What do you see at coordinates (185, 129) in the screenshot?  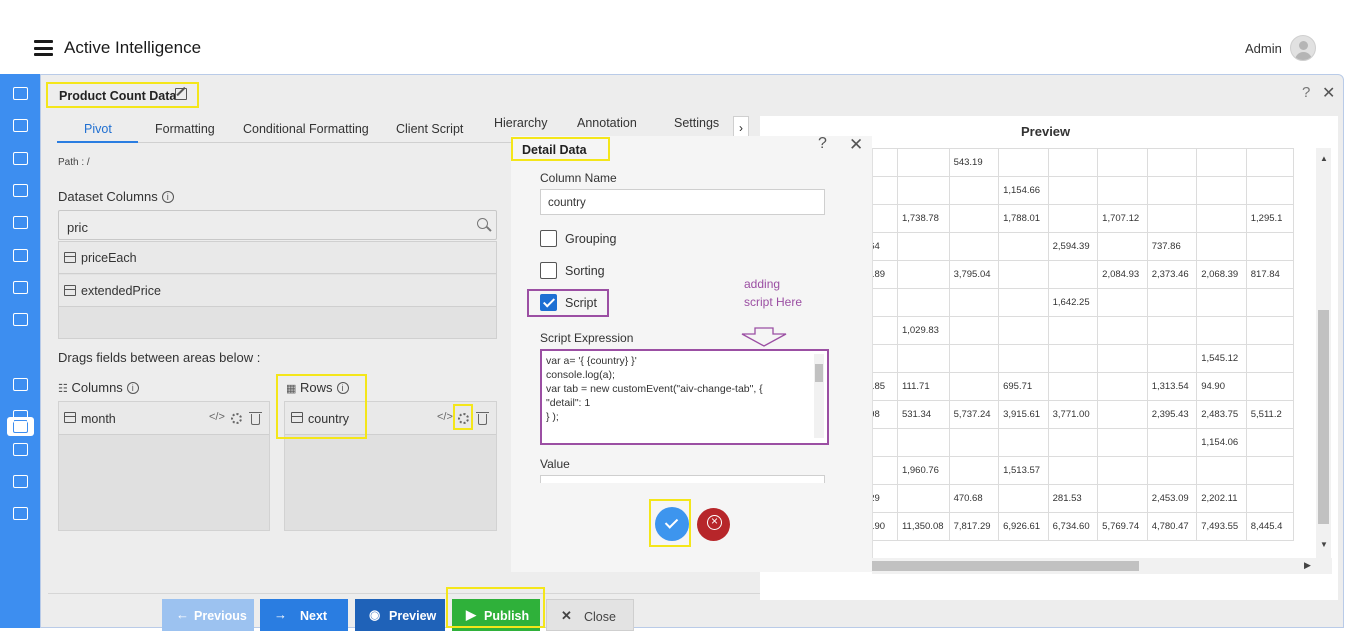 I see `tab-formatting: Formatting` at bounding box center [185, 129].